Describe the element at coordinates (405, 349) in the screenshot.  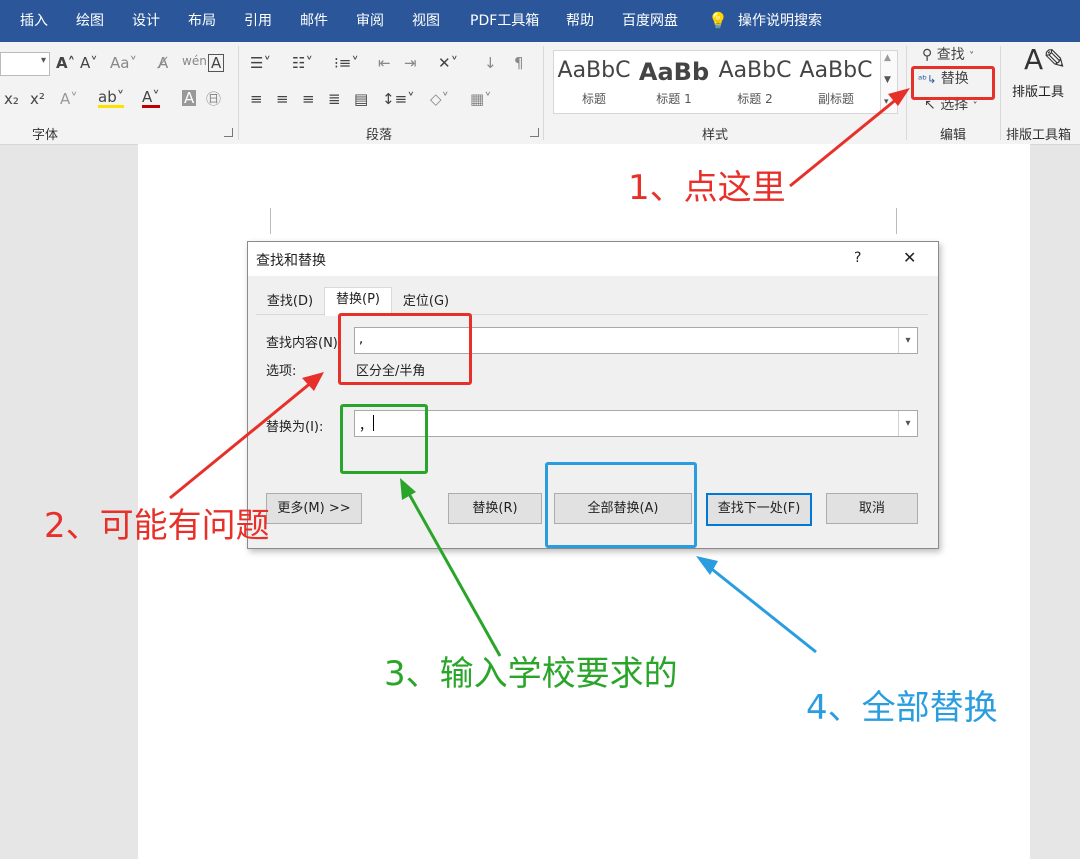
I see `highlight-find-field` at that location.